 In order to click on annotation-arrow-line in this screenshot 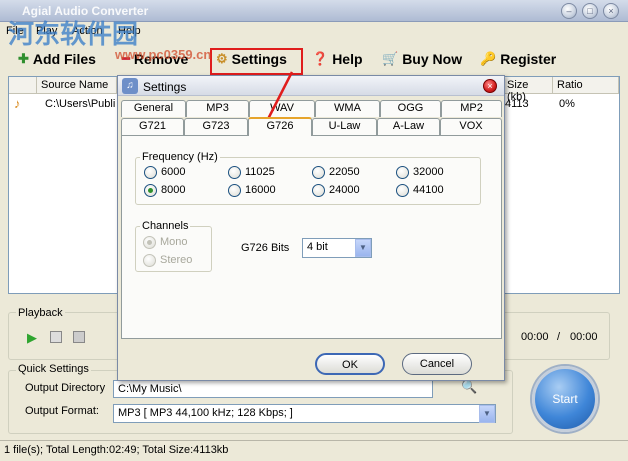, I will do `click(279, 97)`.